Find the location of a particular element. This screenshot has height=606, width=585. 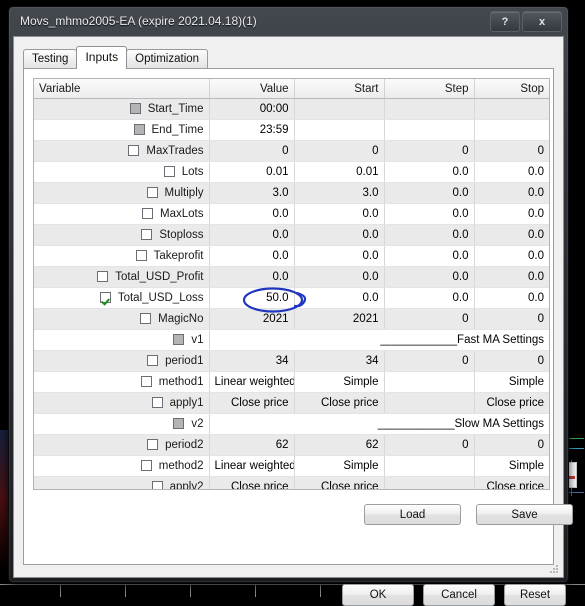

table-row: method2 Linear weighted Simple Simple is located at coordinates (291, 466).